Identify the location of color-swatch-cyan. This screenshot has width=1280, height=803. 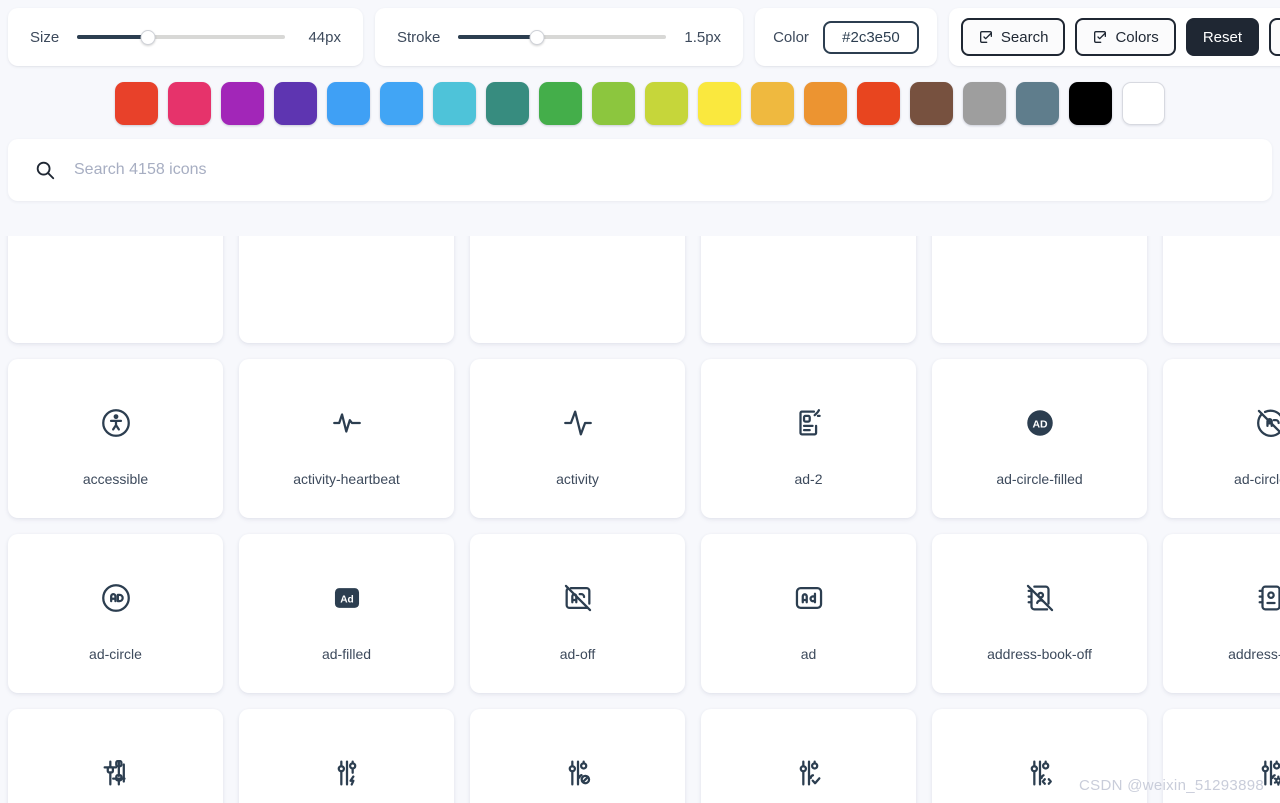
(454, 103).